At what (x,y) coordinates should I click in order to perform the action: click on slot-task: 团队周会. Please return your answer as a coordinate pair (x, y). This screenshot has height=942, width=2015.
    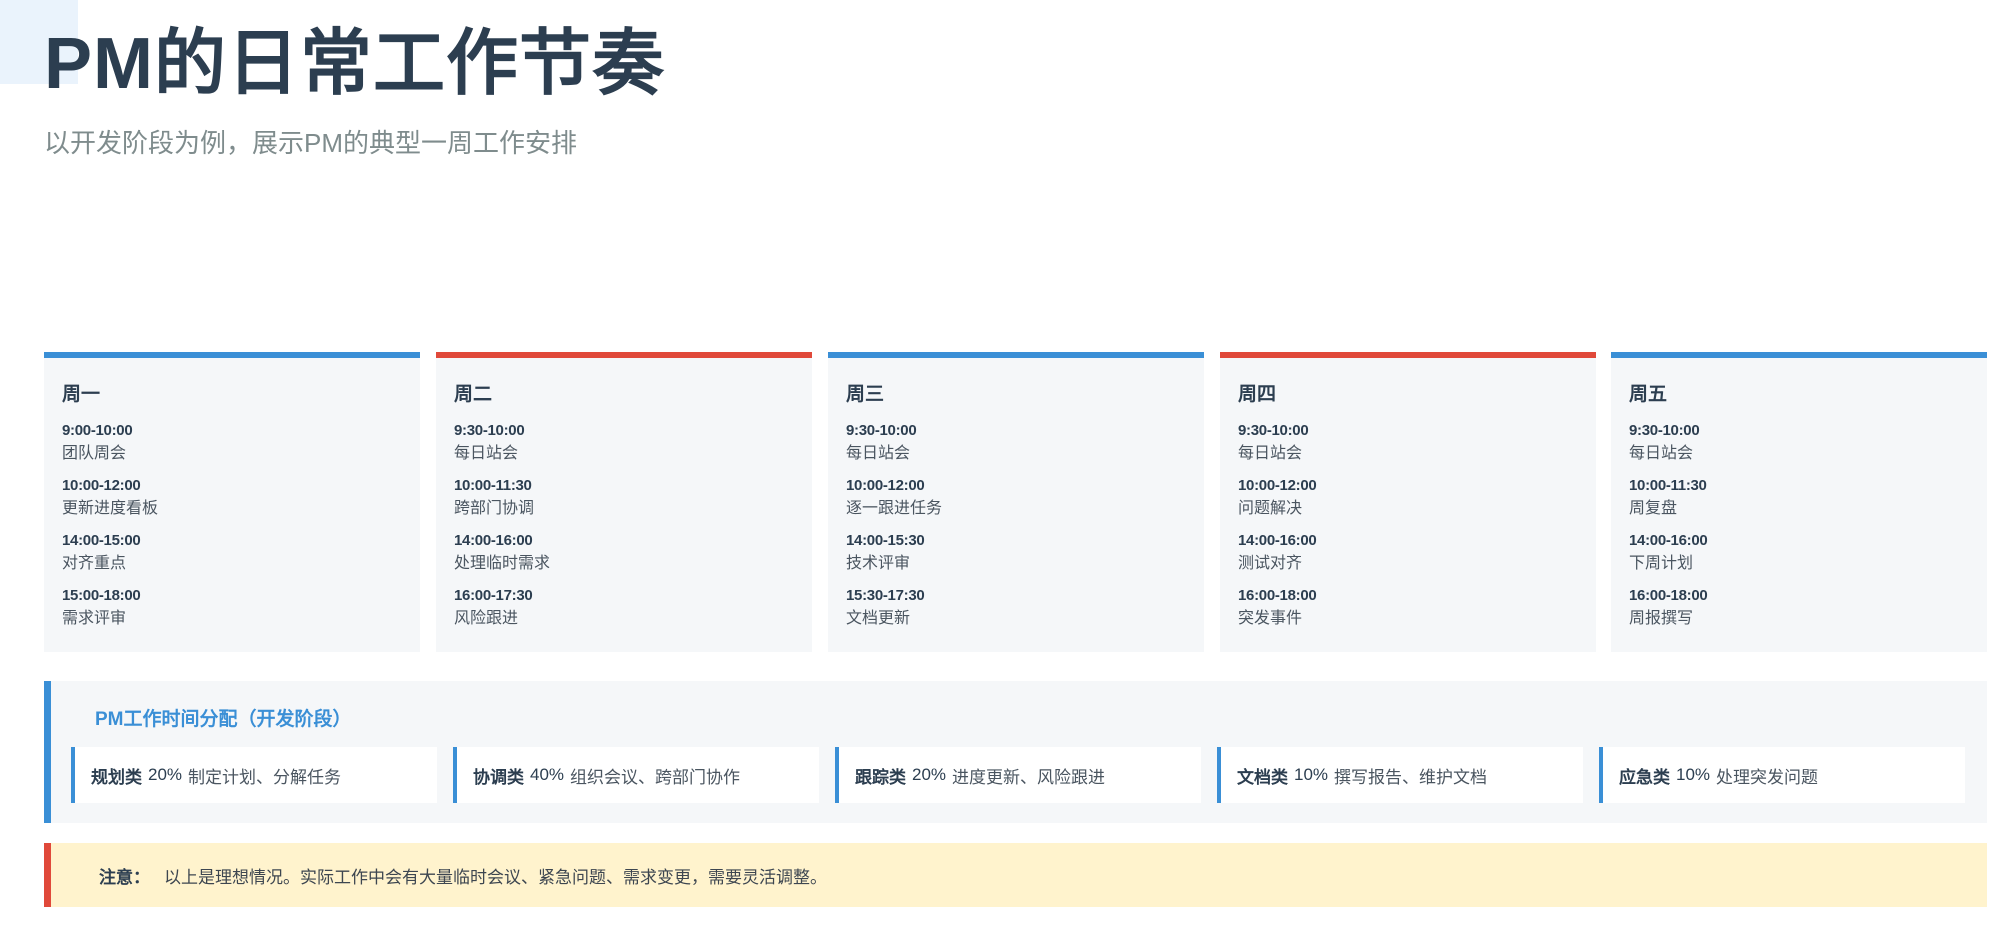
    Looking at the image, I should click on (94, 452).